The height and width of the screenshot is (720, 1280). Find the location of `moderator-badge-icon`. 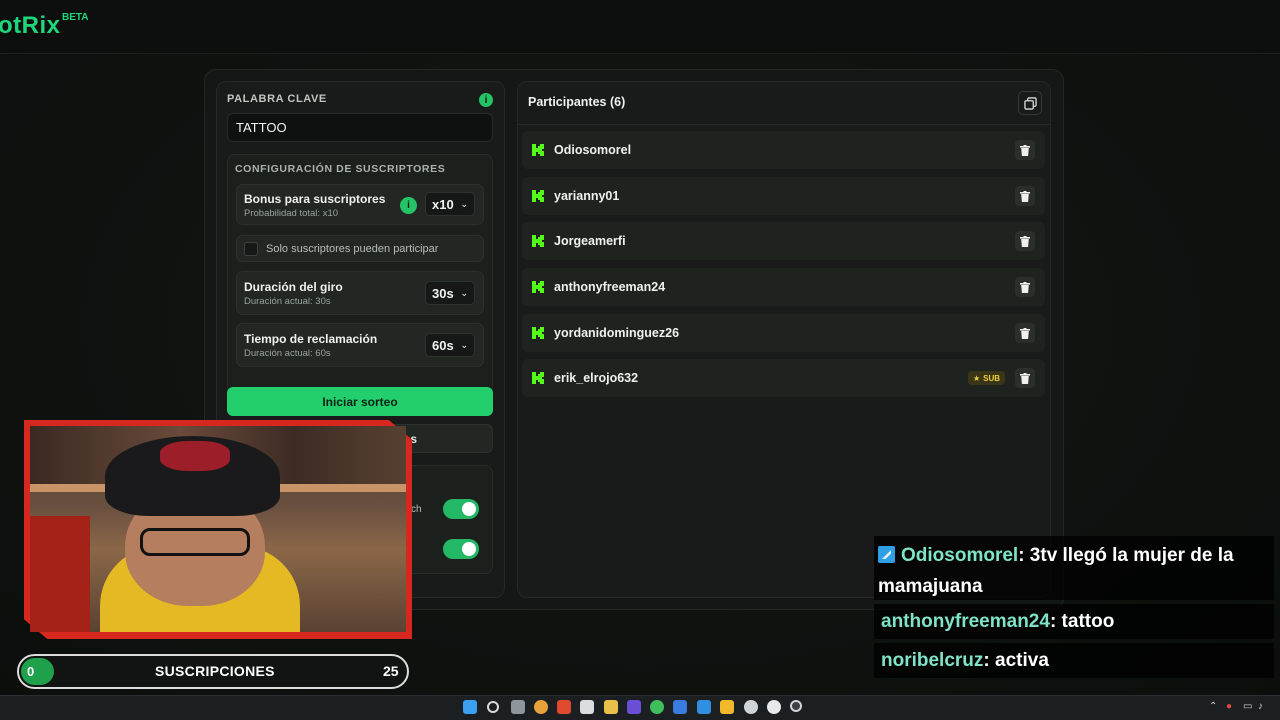

moderator-badge-icon is located at coordinates (886, 554).